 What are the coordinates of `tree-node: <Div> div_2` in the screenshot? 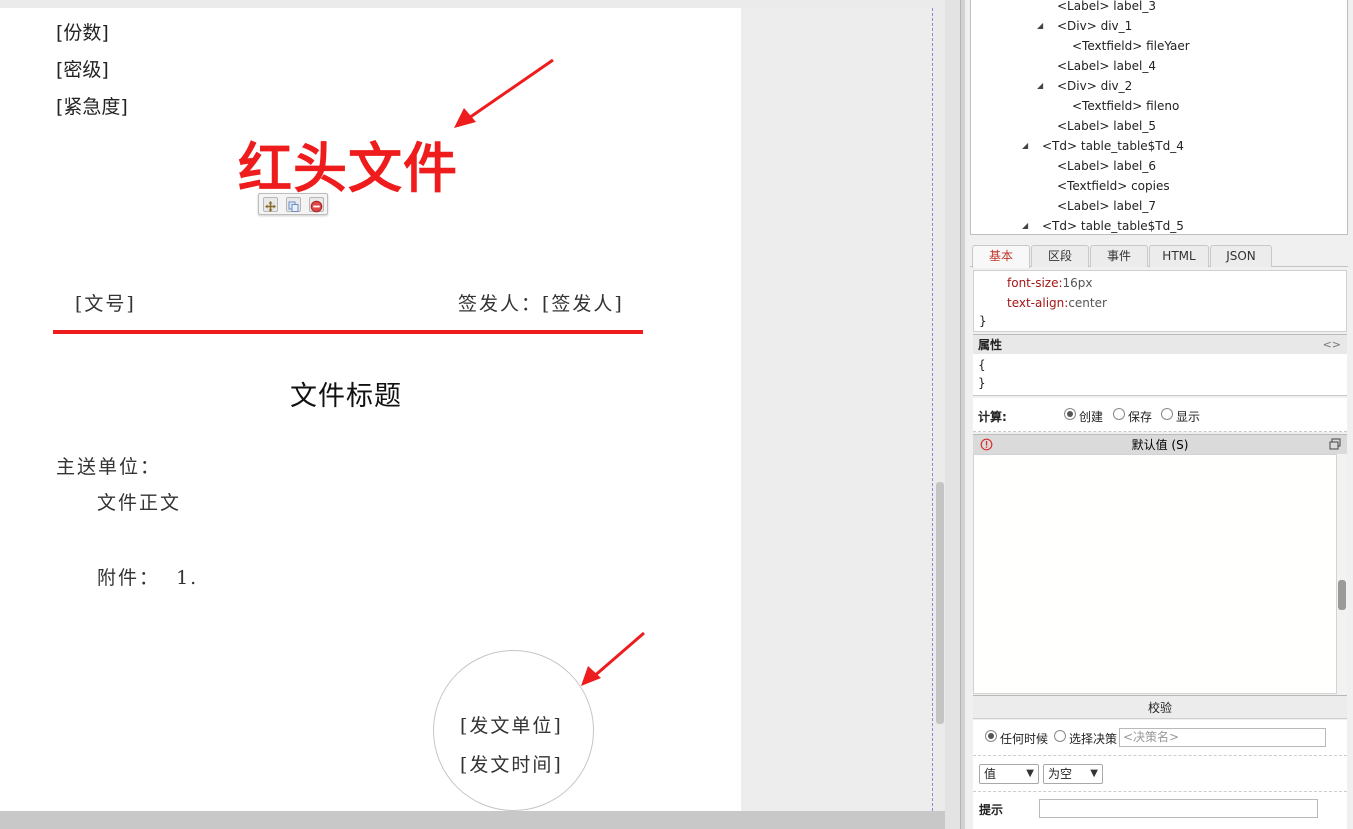 It's located at (1094, 86).